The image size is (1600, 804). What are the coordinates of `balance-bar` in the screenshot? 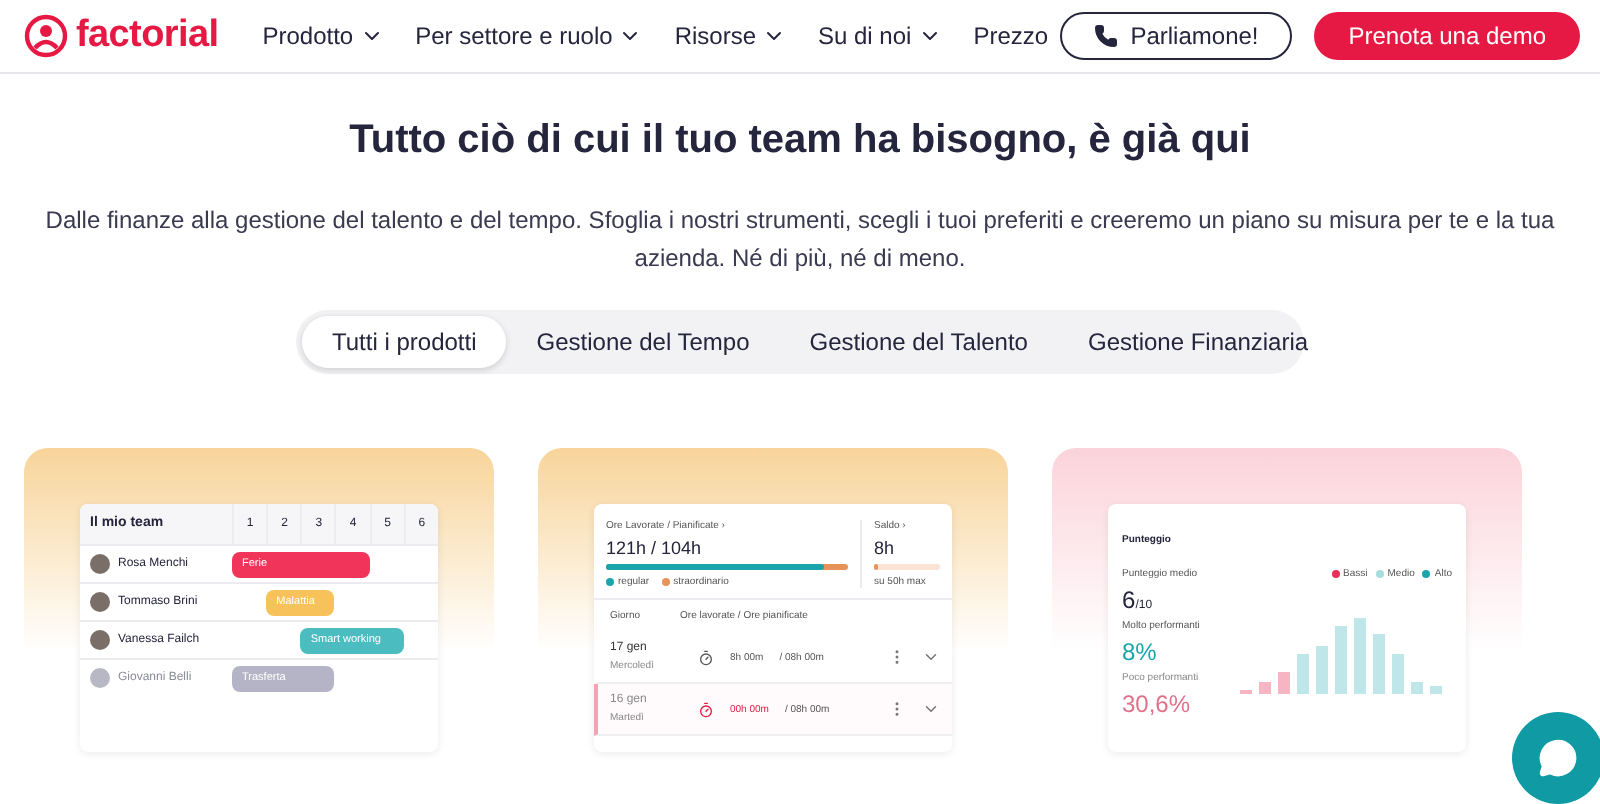 It's located at (907, 567).